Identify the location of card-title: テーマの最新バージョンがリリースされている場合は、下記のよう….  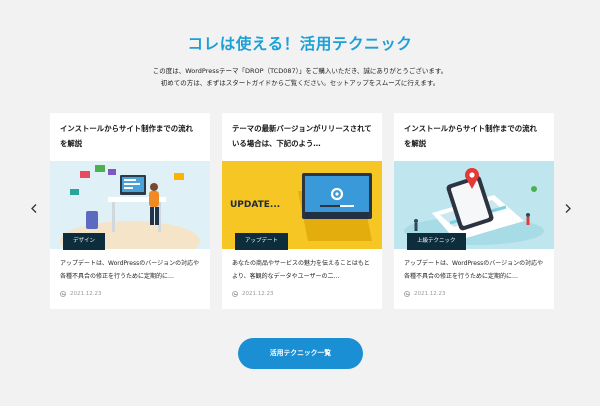
(302, 141).